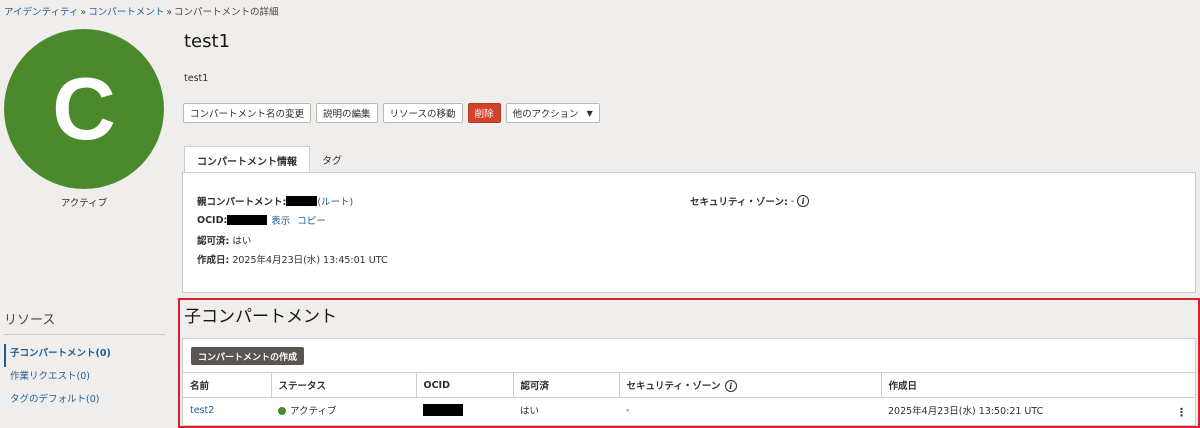  I want to click on created-label: 作成日:, so click(213, 260).